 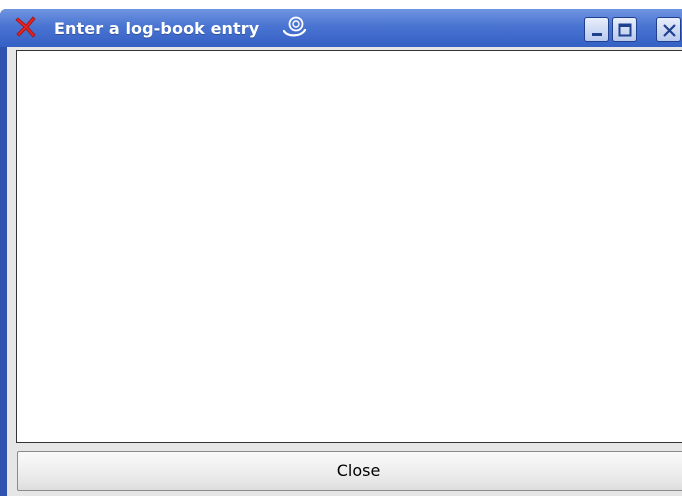 I want to click on minimize-button, so click(x=596, y=29).